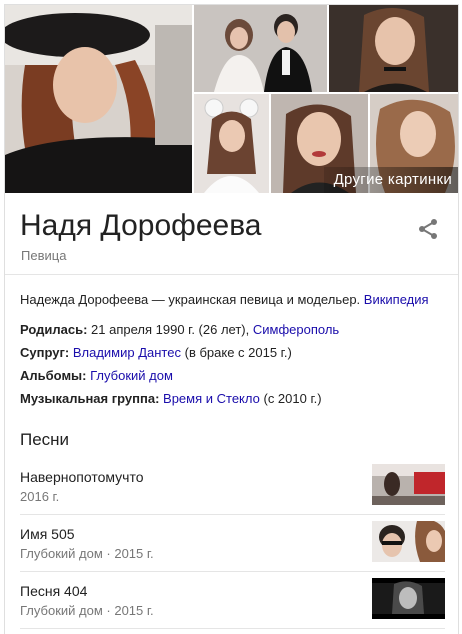 The height and width of the screenshot is (634, 462). Describe the element at coordinates (98, 99) in the screenshot. I see `photo-main` at that location.